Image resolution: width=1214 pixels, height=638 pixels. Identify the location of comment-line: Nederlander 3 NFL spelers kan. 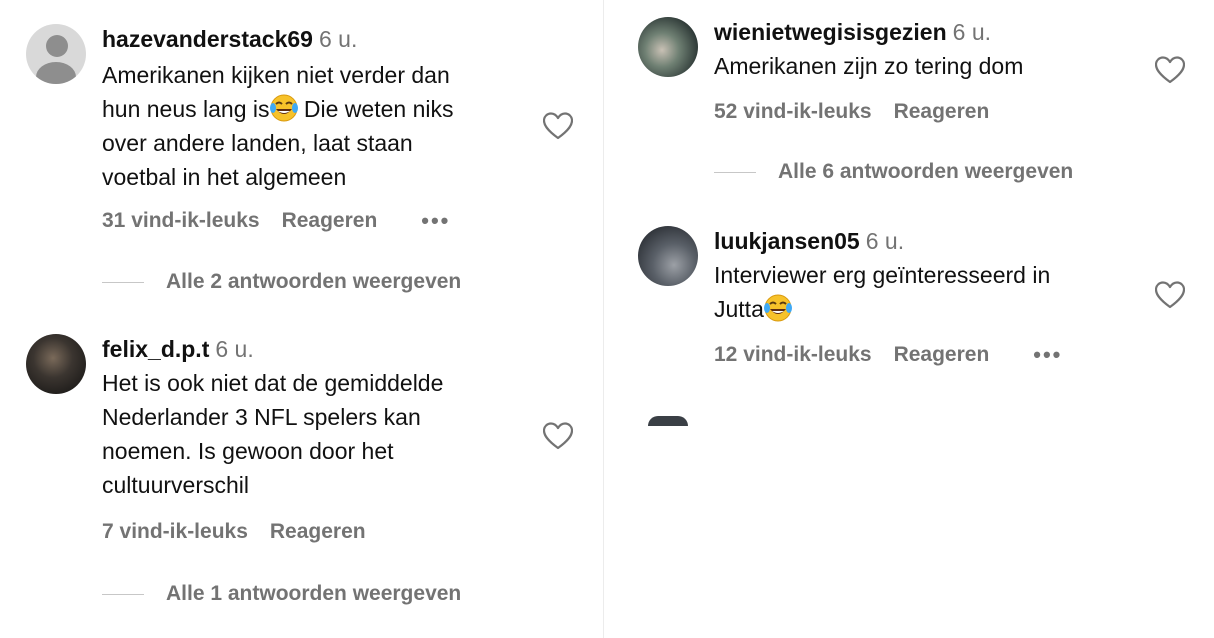
(261, 417).